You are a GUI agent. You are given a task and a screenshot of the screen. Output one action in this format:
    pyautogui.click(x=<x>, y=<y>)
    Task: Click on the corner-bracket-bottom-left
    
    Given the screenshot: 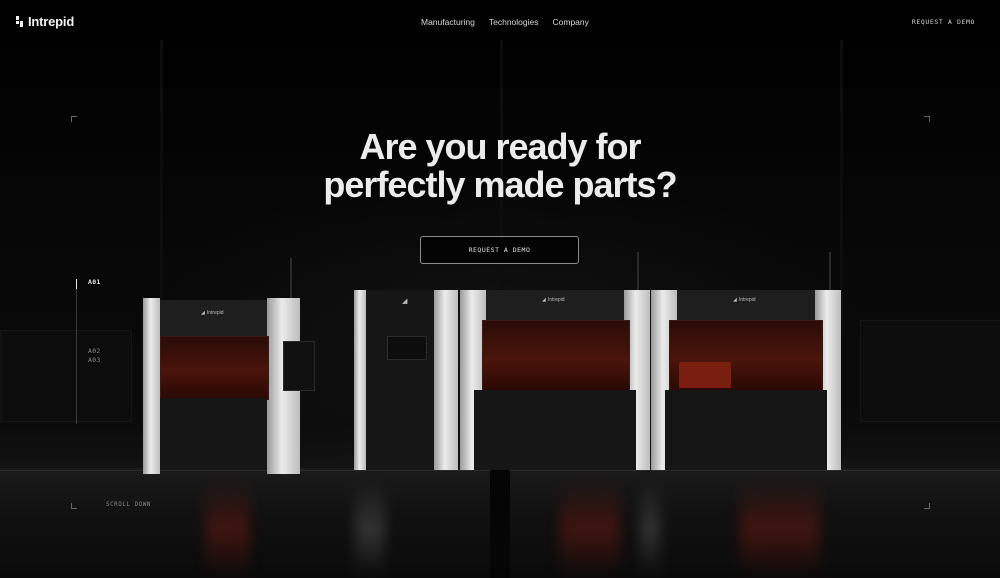 What is the action you would take?
    pyautogui.click(x=74, y=506)
    